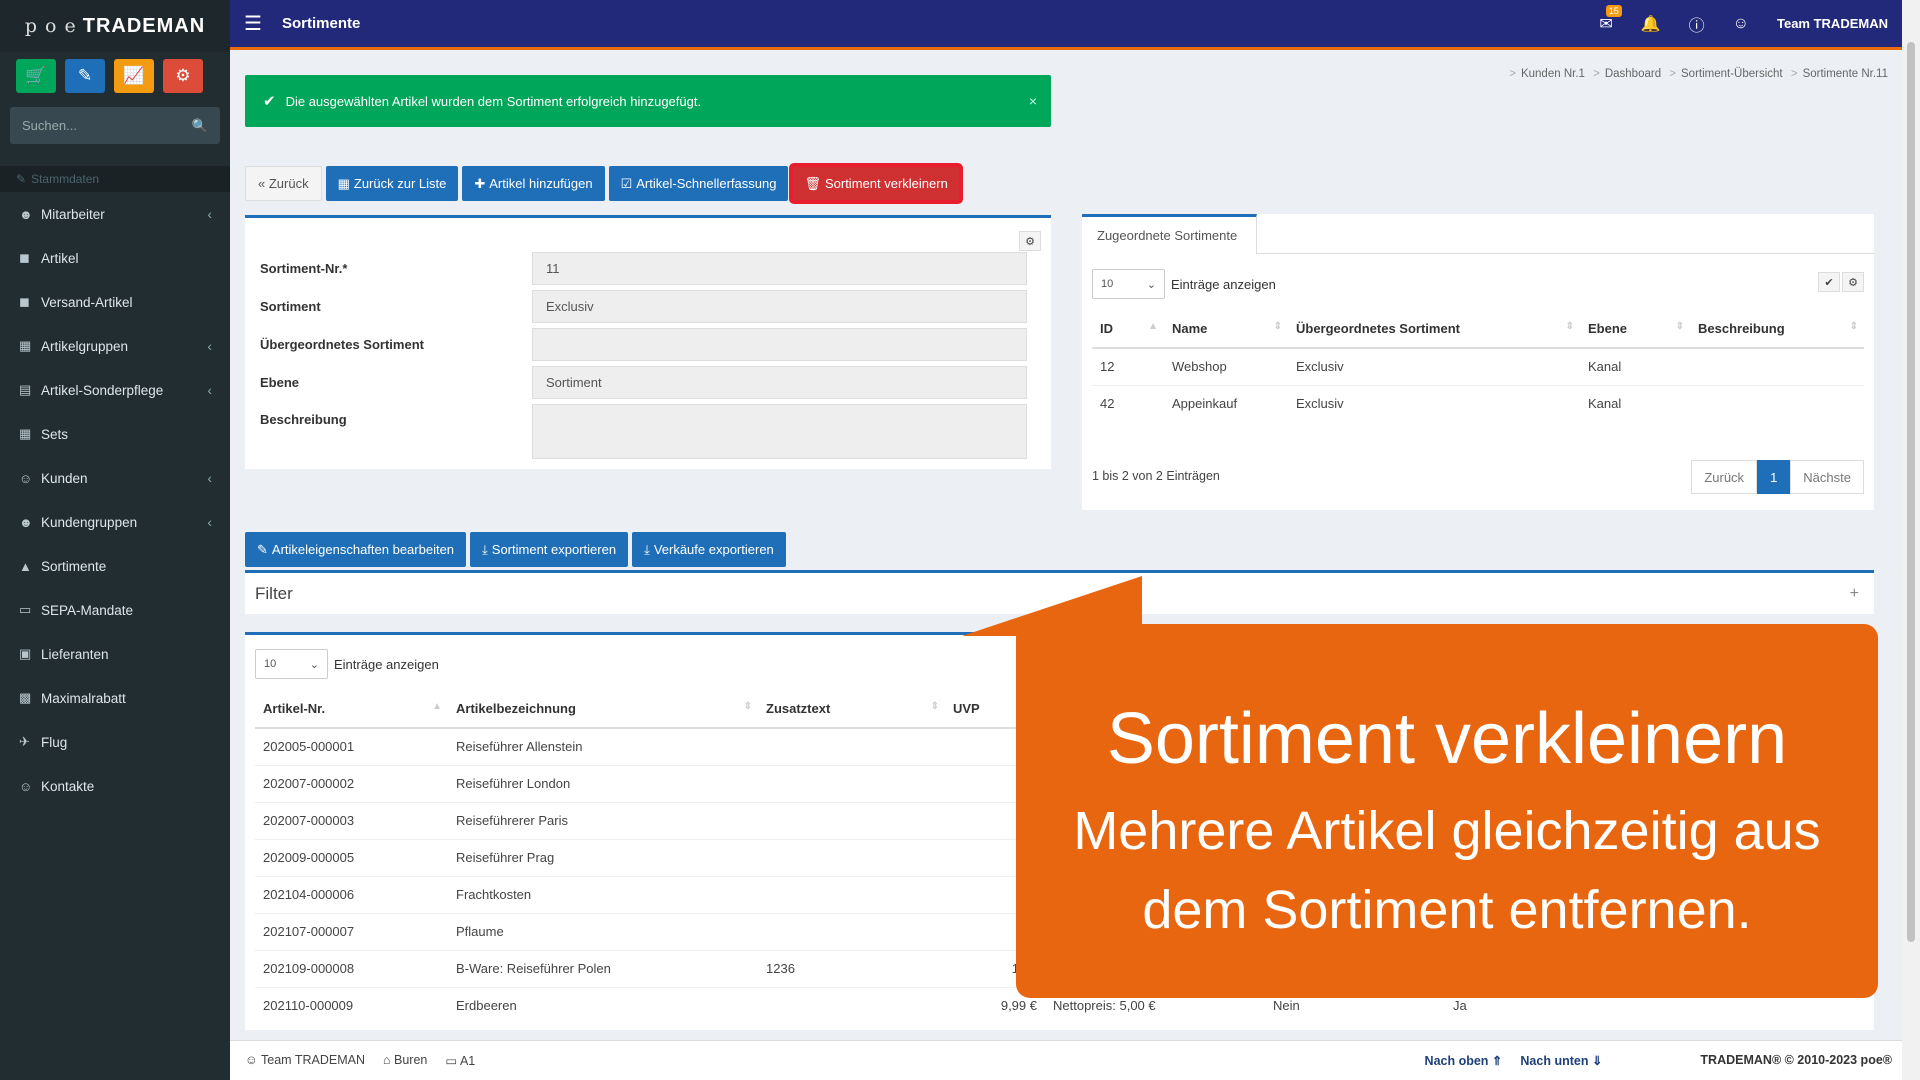  Describe the element at coordinates (134, 76) in the screenshot. I see `chart-icon: 📈` at that location.